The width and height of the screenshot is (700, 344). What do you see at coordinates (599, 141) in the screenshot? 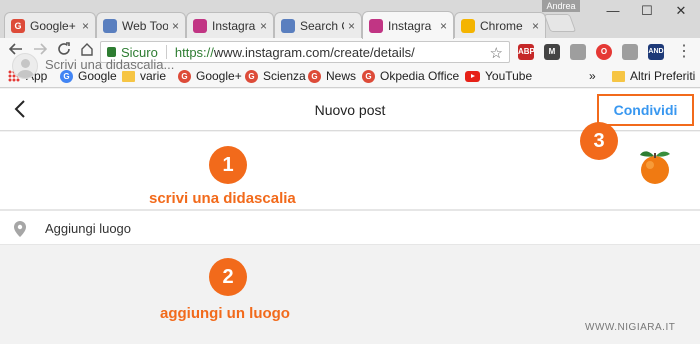
I see `step-badge-3: 3` at bounding box center [599, 141].